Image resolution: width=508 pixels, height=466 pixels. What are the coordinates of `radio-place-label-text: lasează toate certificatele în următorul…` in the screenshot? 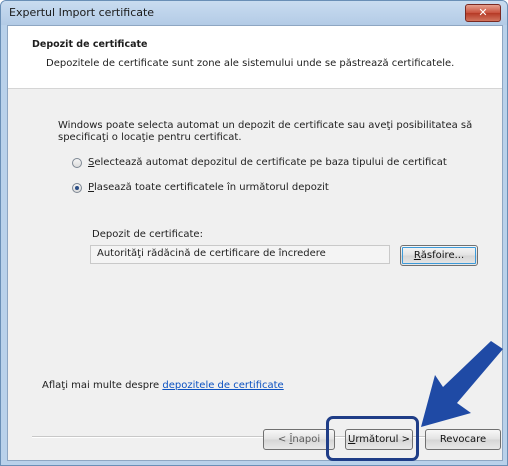 It's located at (211, 187).